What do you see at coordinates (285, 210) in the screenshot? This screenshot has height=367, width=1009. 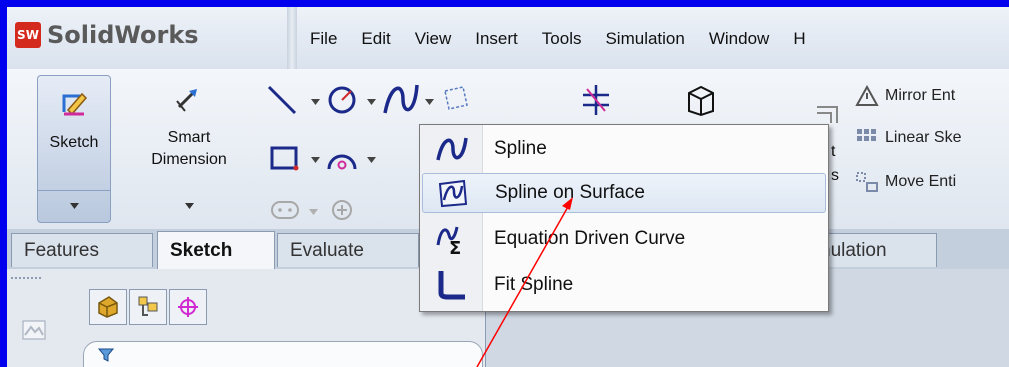 I see `slot-icon` at bounding box center [285, 210].